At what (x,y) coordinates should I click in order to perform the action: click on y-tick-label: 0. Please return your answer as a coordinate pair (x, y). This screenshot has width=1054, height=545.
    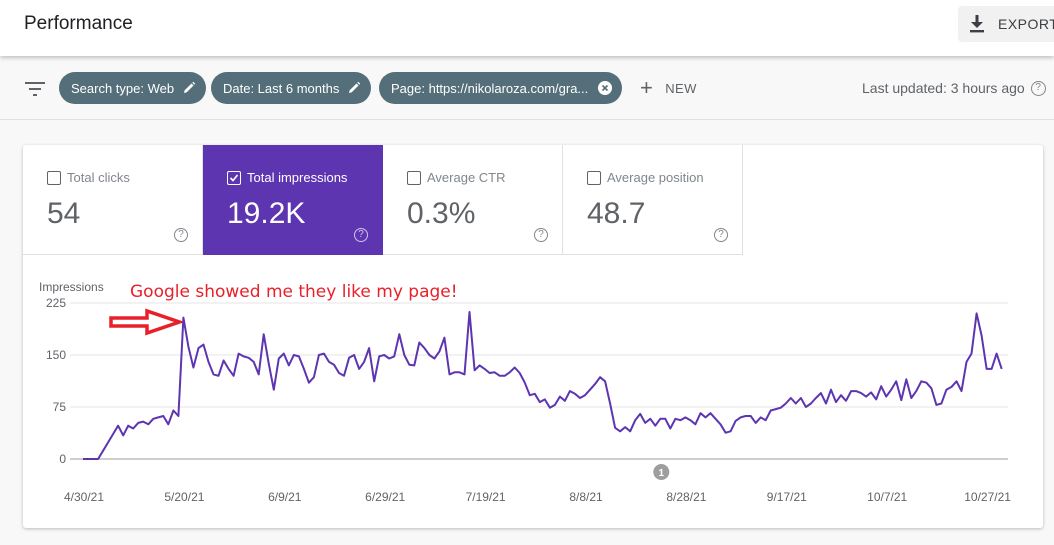
    Looking at the image, I should click on (62, 459).